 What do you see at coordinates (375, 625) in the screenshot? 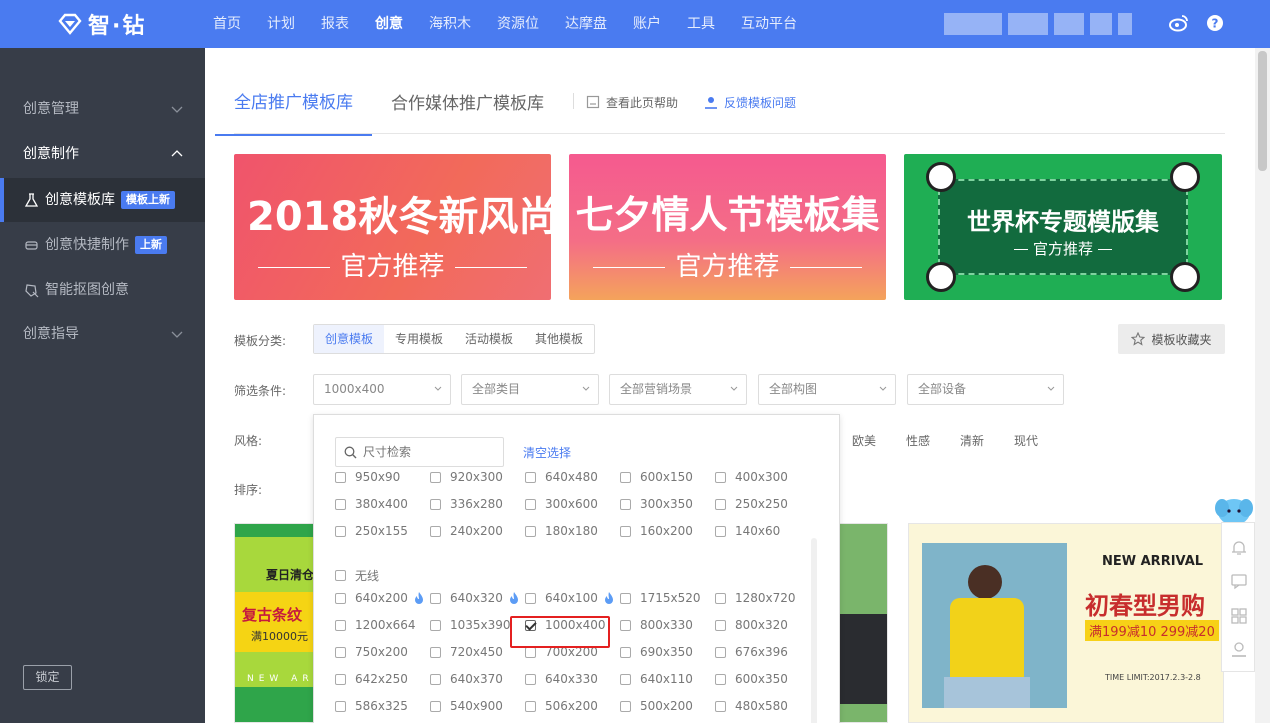
I see `size-option: 1200x664` at bounding box center [375, 625].